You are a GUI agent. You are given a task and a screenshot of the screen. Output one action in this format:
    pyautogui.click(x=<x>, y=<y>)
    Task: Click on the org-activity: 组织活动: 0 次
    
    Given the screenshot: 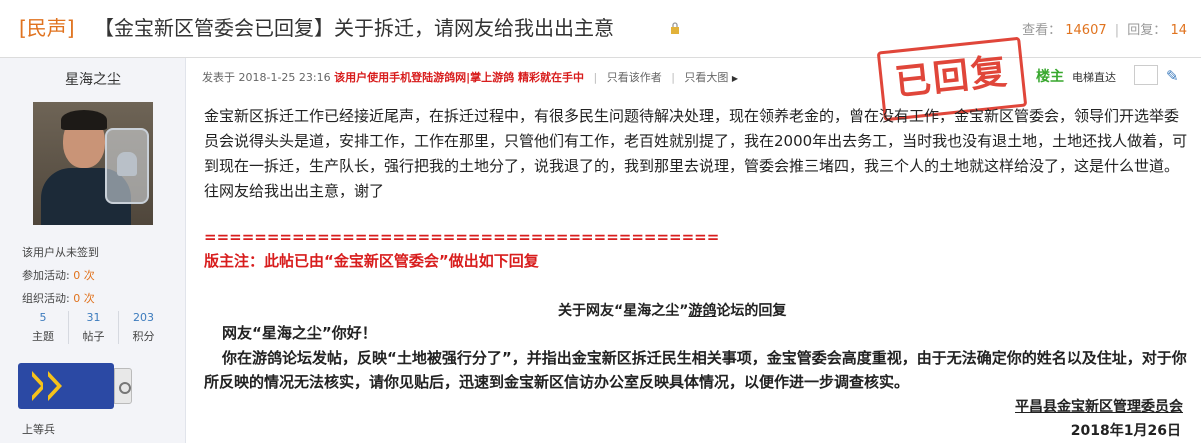 What is the action you would take?
    pyautogui.click(x=58, y=298)
    